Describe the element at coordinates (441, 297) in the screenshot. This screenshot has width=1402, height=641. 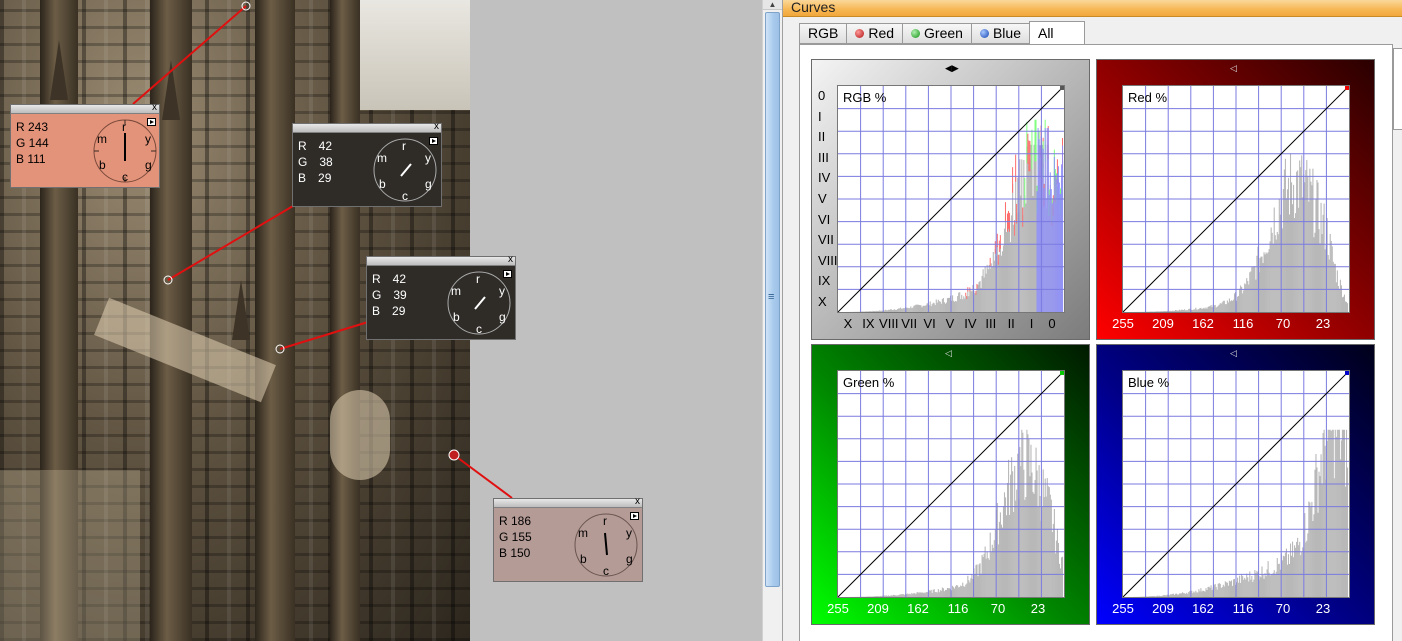
I see `color-probe-3: x R 42 G 39 B 29 r y g c b m` at that location.